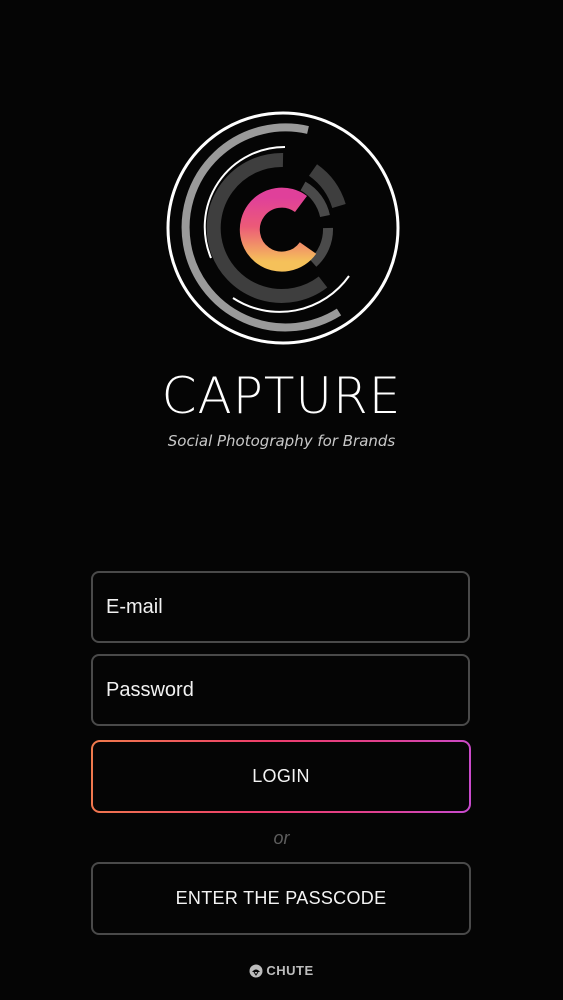 This screenshot has height=1000, width=563. I want to click on enter-passcode-button: ENTER THE PASSCODE, so click(281, 898).